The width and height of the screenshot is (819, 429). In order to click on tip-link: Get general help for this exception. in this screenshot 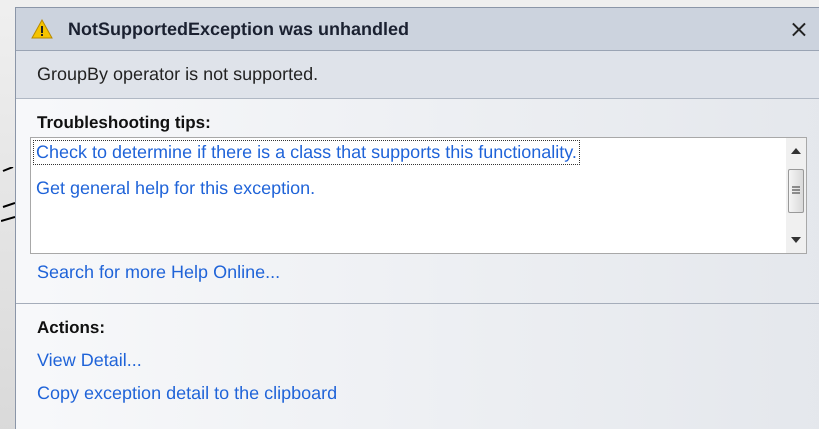, I will do `click(175, 188)`.